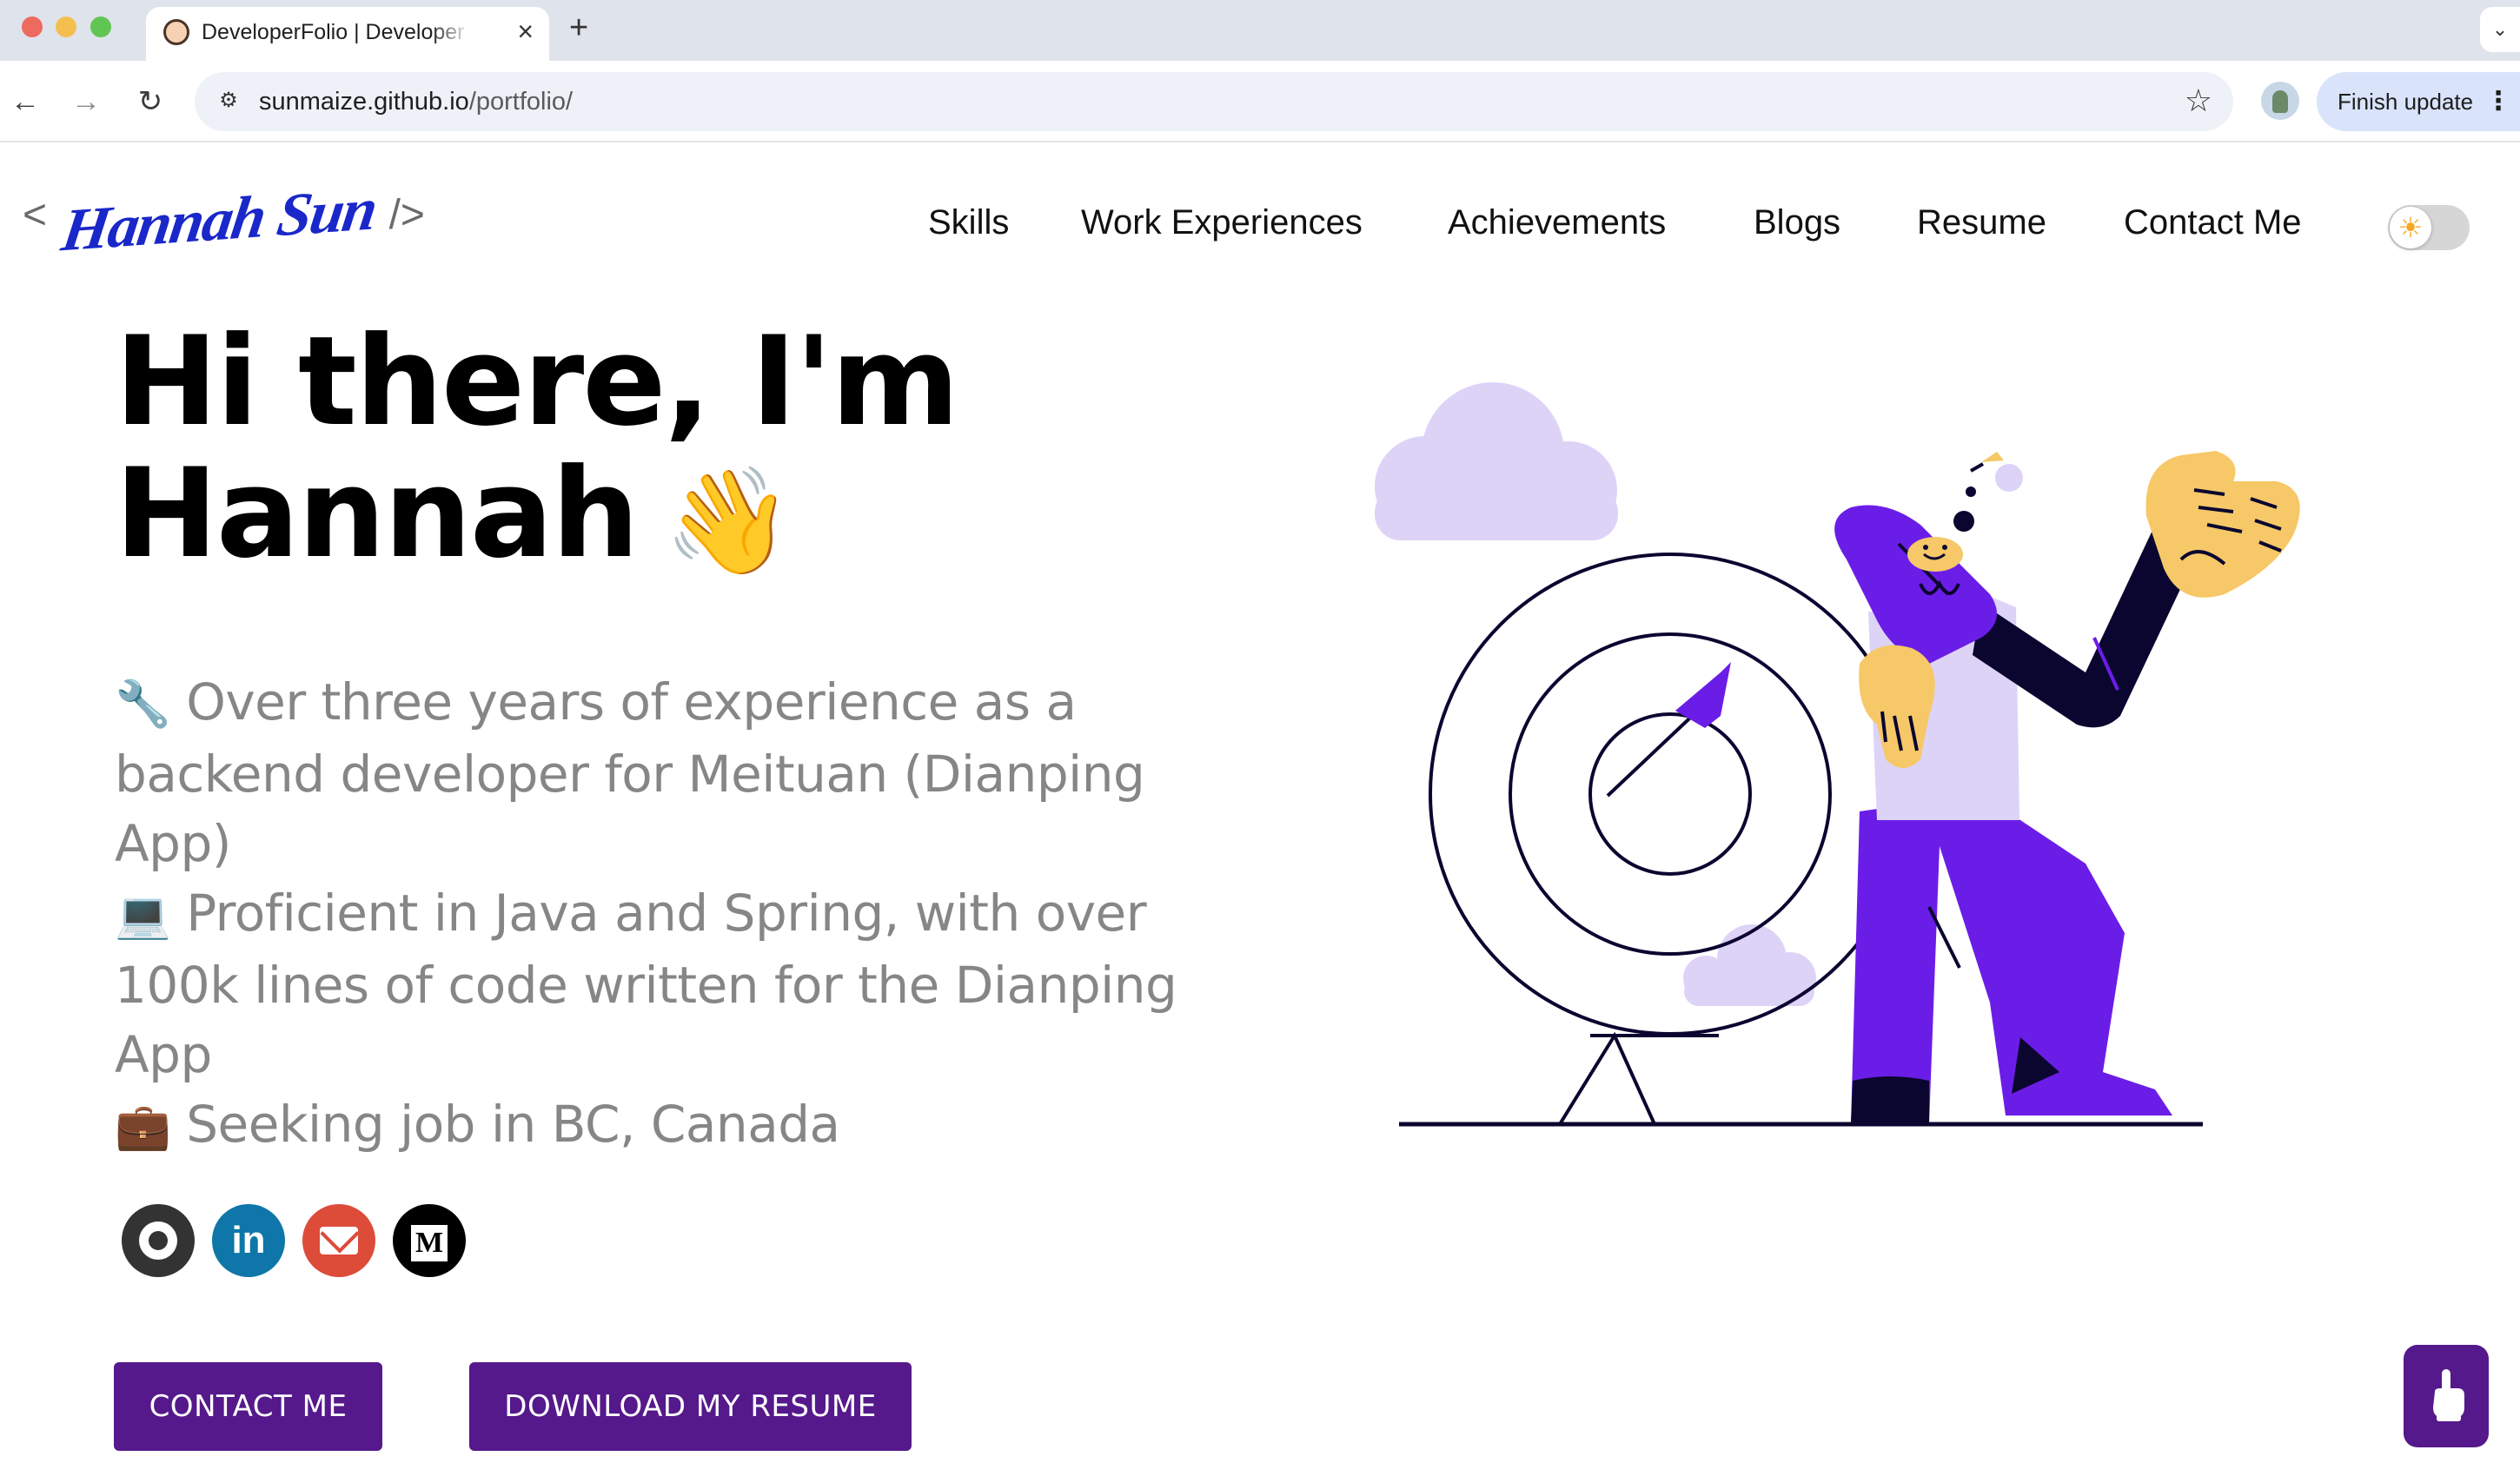 The image size is (2520, 1463). What do you see at coordinates (690, 1406) in the screenshot?
I see `download-resume-button: DOWNLOAD MY RESUME` at bounding box center [690, 1406].